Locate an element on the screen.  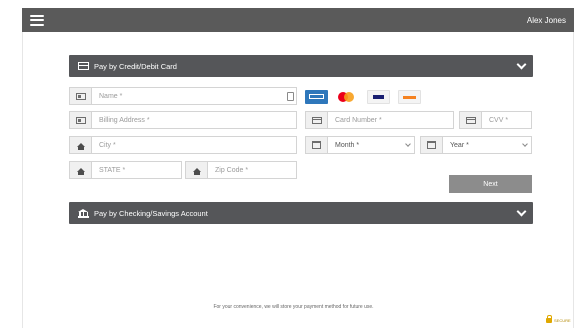
contact-card-icon is located at coordinates (290, 96).